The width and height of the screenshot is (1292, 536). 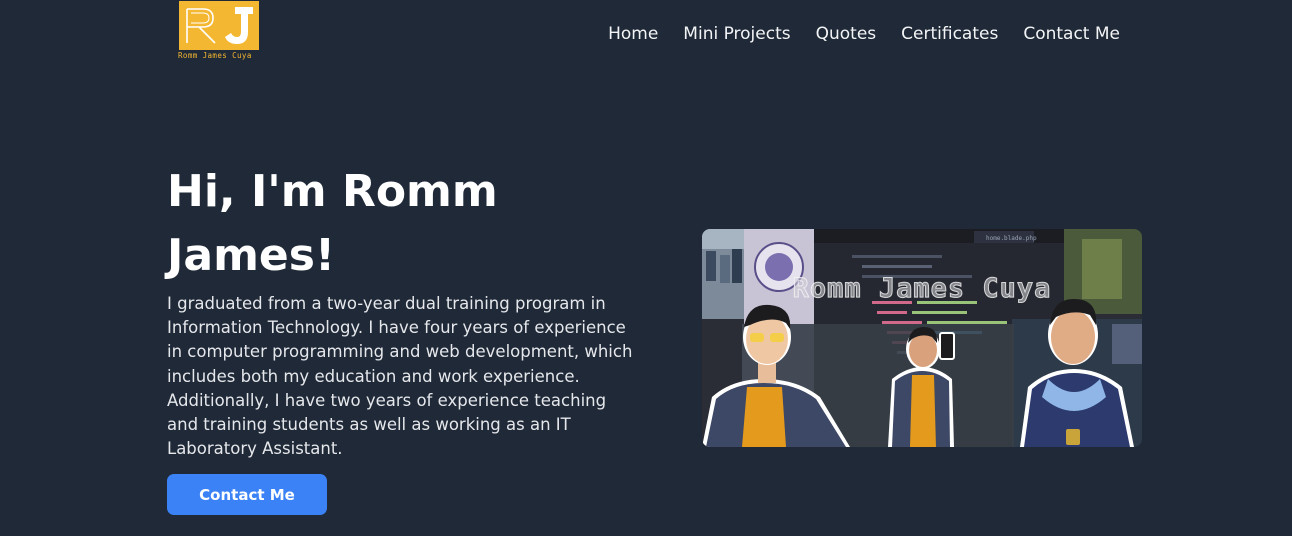 I want to click on hero-title: Hi, I'm Romm James!, so click(x=332, y=223).